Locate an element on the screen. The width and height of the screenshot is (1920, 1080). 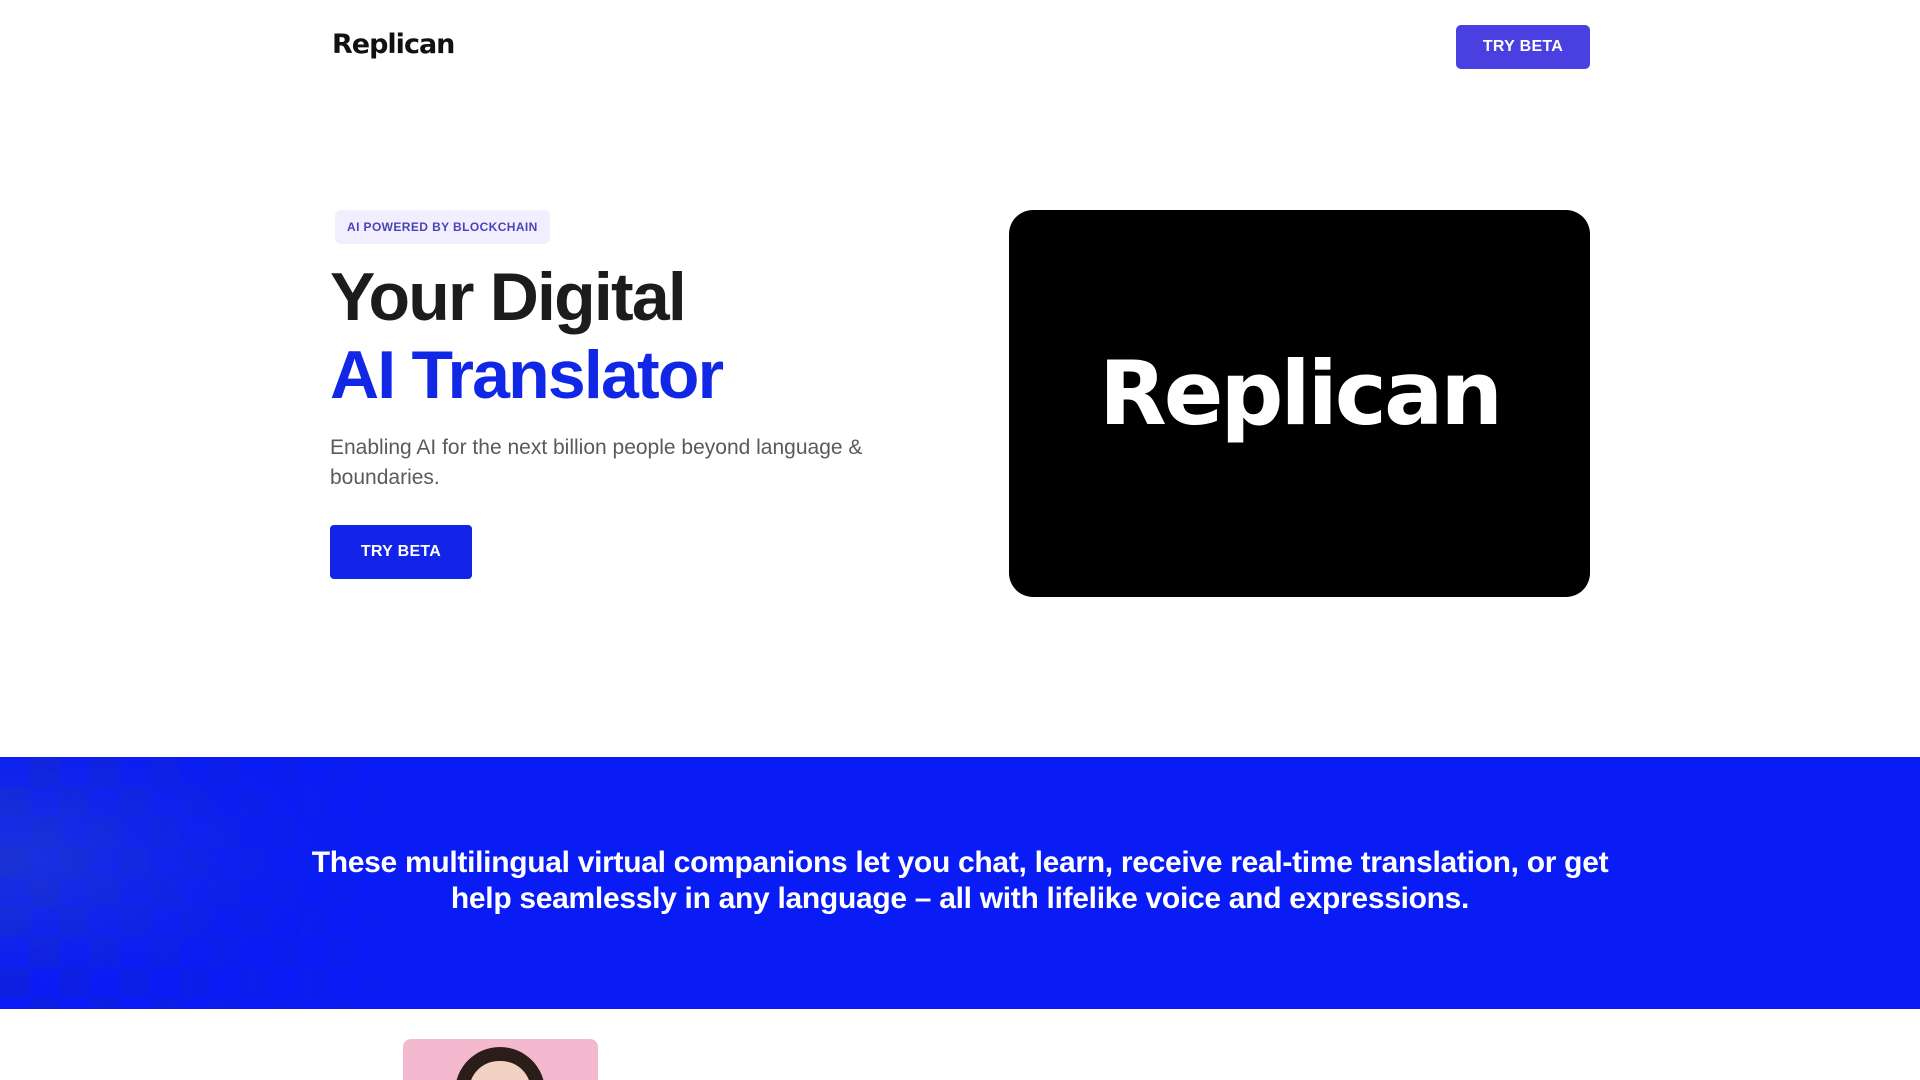
media-logo-text: Replican is located at coordinates (1301, 393).